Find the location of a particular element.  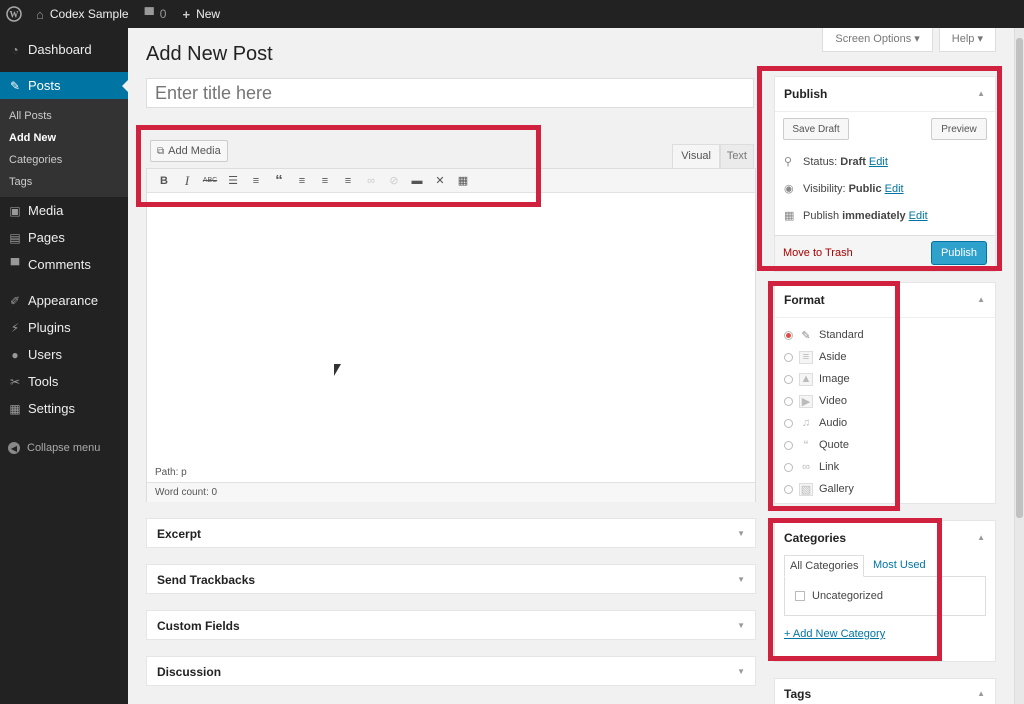

screen-options-button: Screen Options ▾ is located at coordinates (877, 40).